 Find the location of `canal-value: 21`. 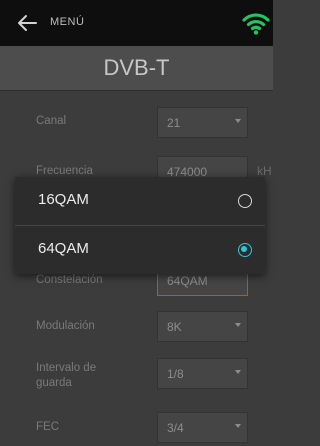

canal-value: 21 is located at coordinates (174, 123).